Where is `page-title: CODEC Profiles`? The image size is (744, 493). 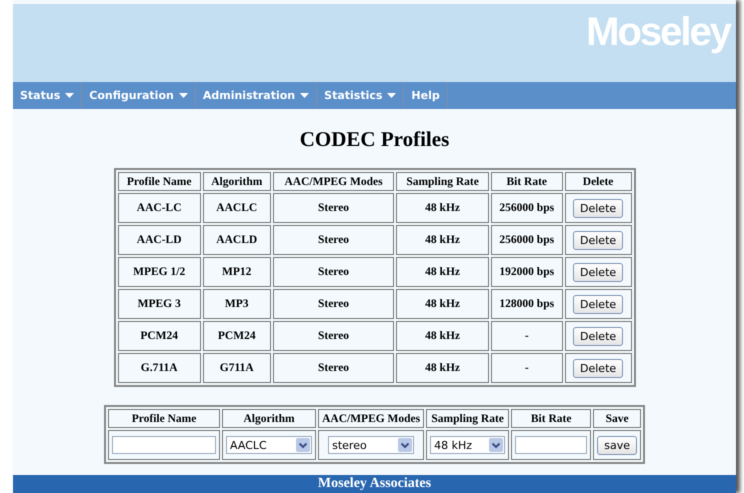 page-title: CODEC Profiles is located at coordinates (375, 139).